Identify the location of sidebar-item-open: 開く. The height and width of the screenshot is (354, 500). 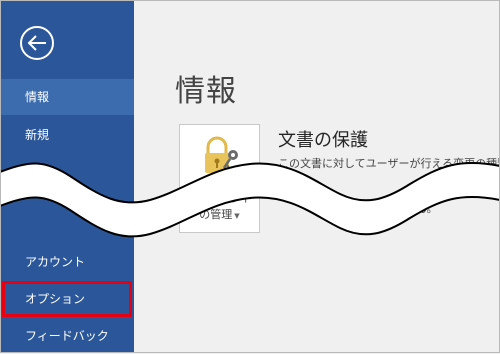
(67, 171).